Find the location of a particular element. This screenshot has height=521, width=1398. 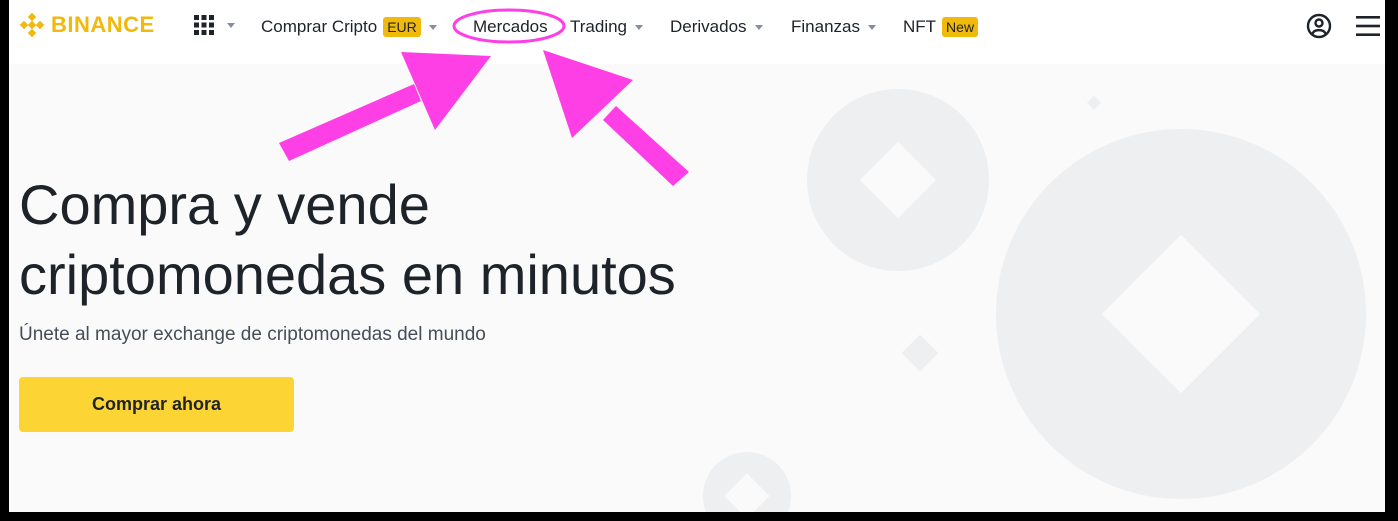

nav-item-comprar-cripto: Comprar Cripto EUR is located at coordinates (349, 27).